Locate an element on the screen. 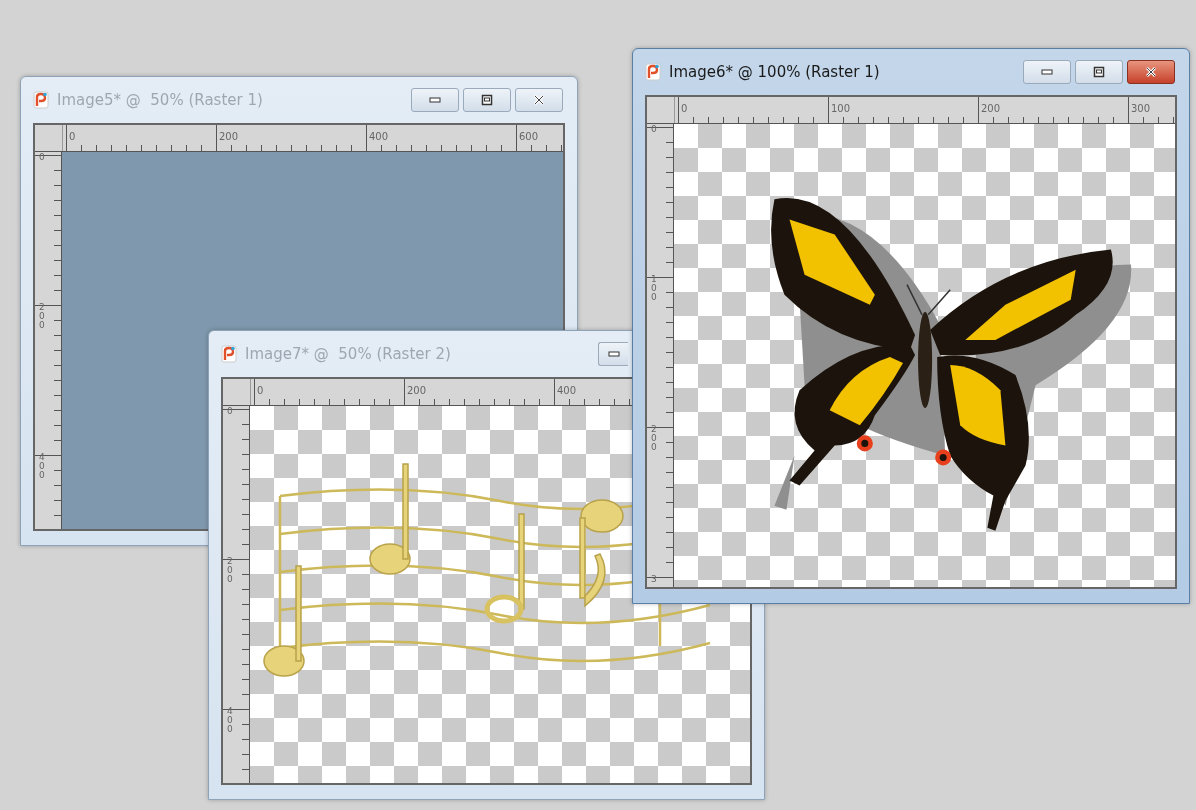 This screenshot has width=1196, height=810. minimize-button is located at coordinates (613, 354).